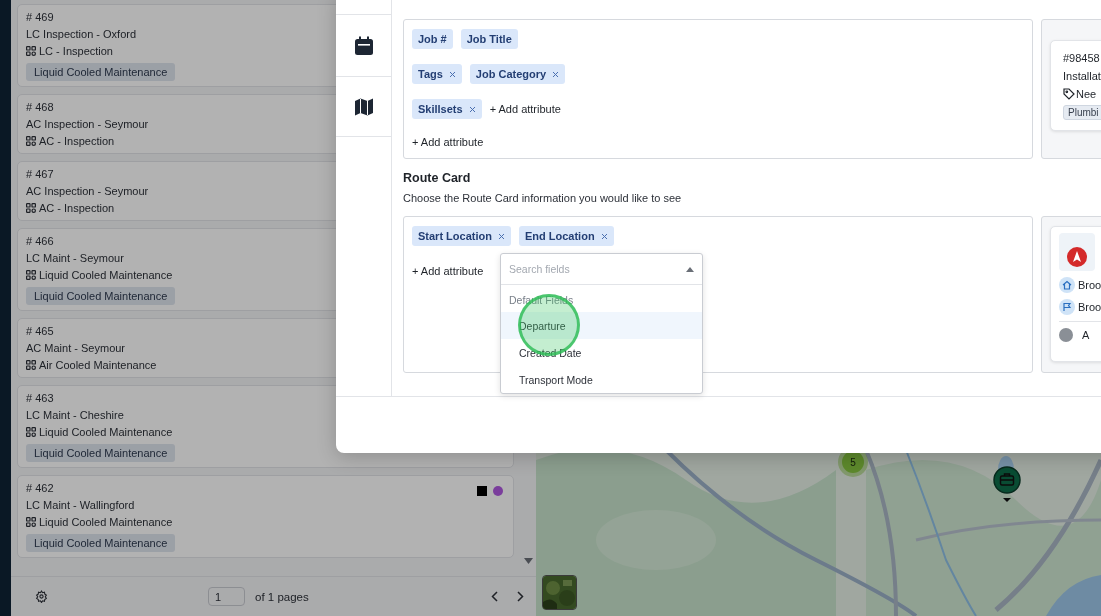 This screenshot has height=616, width=1101. What do you see at coordinates (1069, 94) in the screenshot?
I see `tag-icon` at bounding box center [1069, 94].